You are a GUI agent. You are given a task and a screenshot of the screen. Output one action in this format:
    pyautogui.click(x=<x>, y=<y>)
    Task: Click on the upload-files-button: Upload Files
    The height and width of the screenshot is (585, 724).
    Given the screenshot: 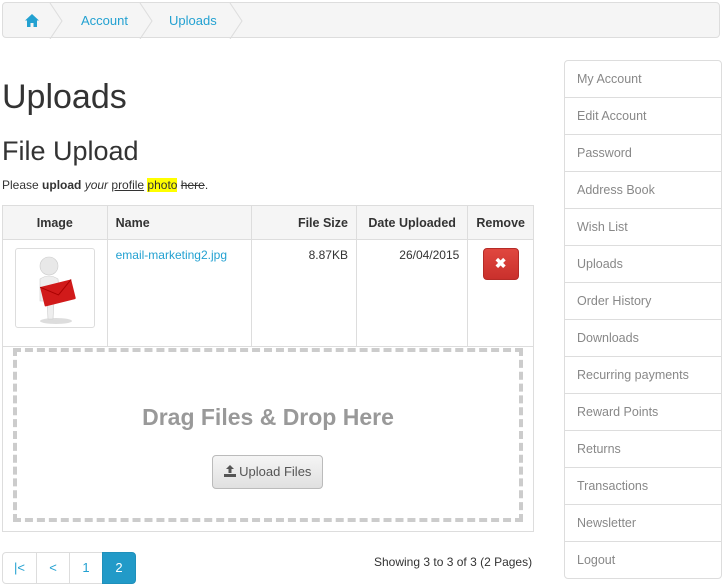 What is the action you would take?
    pyautogui.click(x=267, y=472)
    